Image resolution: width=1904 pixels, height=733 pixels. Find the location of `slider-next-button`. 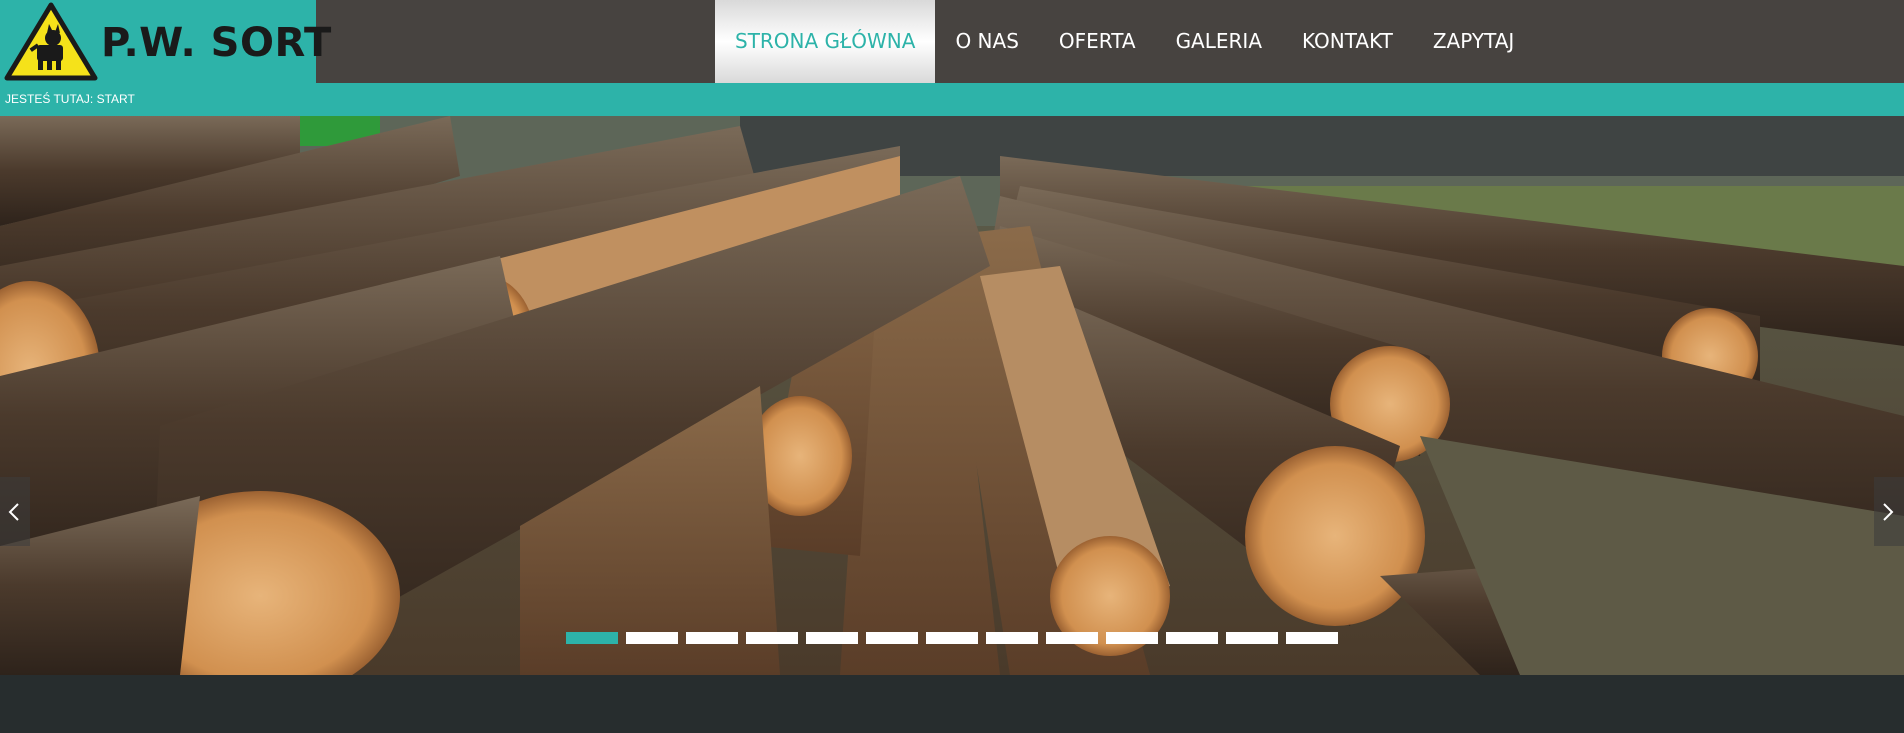

slider-next-button is located at coordinates (1889, 511).